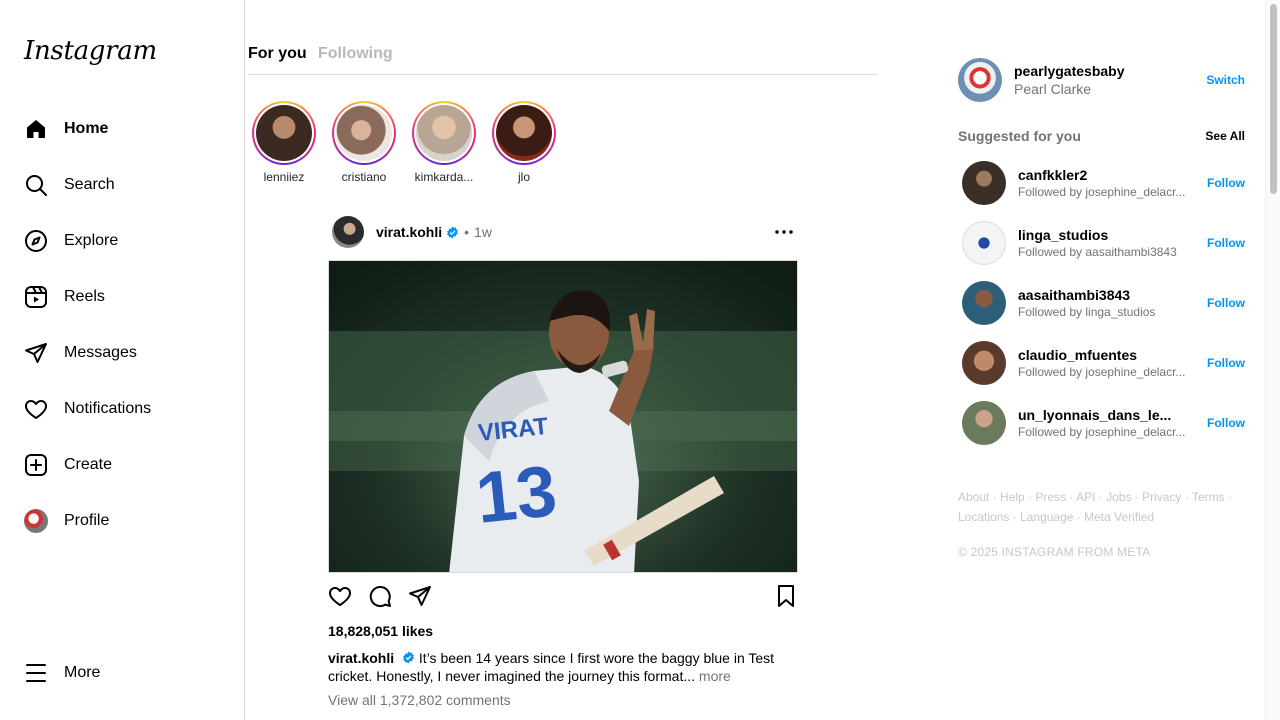 This screenshot has height=720, width=1280. Describe the element at coordinates (516, 495) in the screenshot. I see `svg-text: 13` at that location.